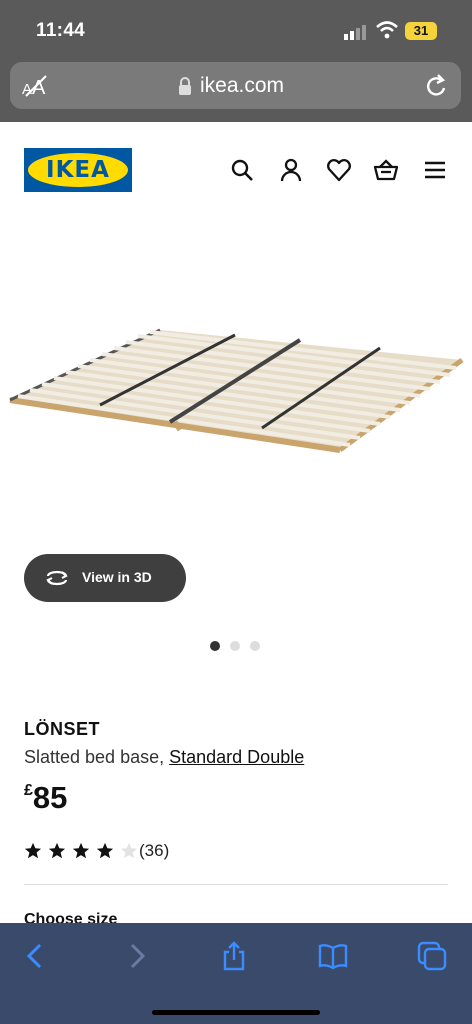 This screenshot has height=1024, width=472. I want to click on product-description: Slatted bed base, Standard Double, so click(164, 757).